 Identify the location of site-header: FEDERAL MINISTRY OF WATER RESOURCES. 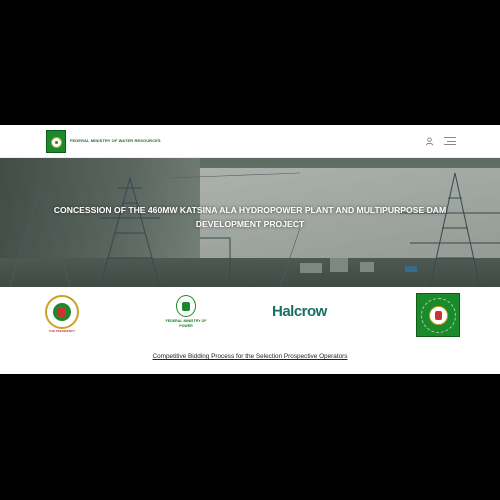
(250, 141).